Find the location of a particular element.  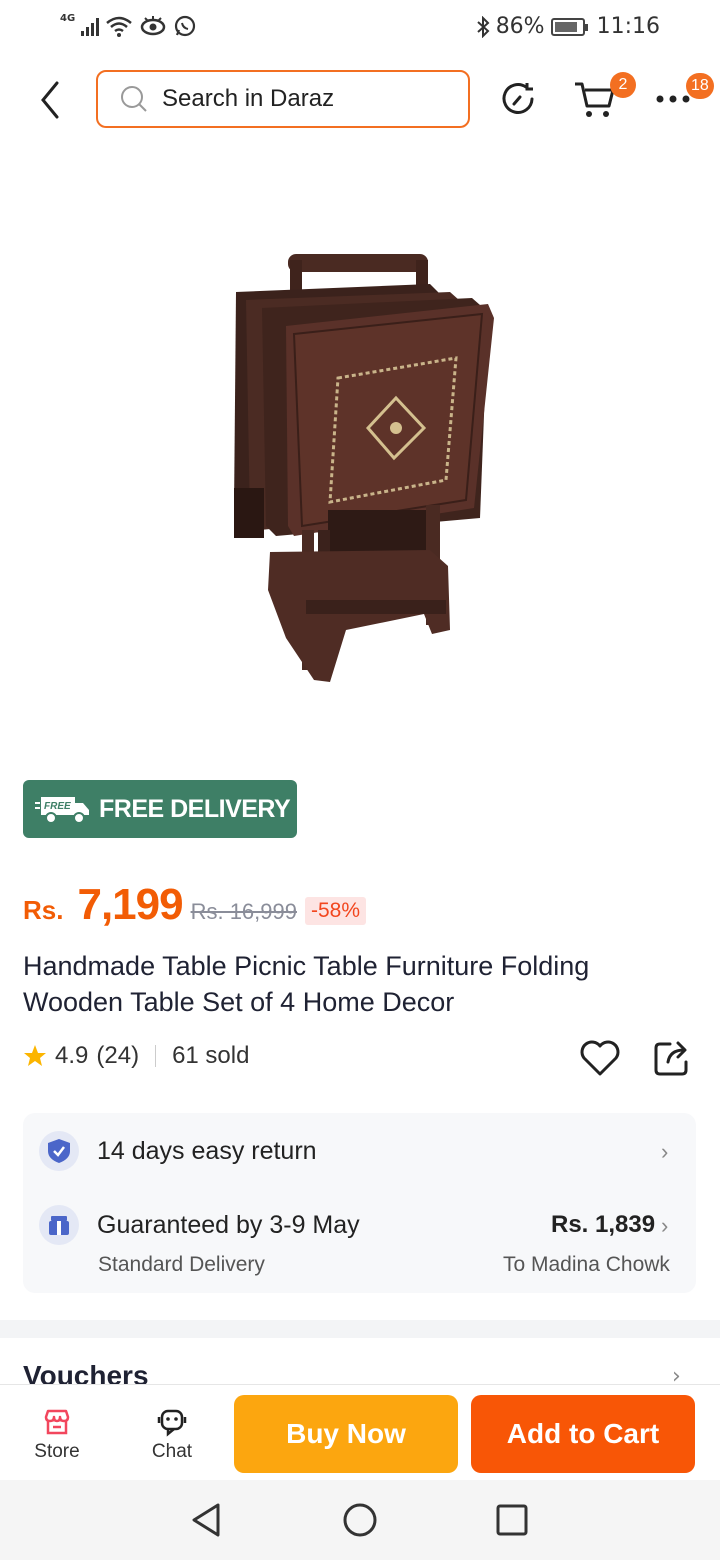

status-right: 86% 11:16 is located at coordinates (568, 26).